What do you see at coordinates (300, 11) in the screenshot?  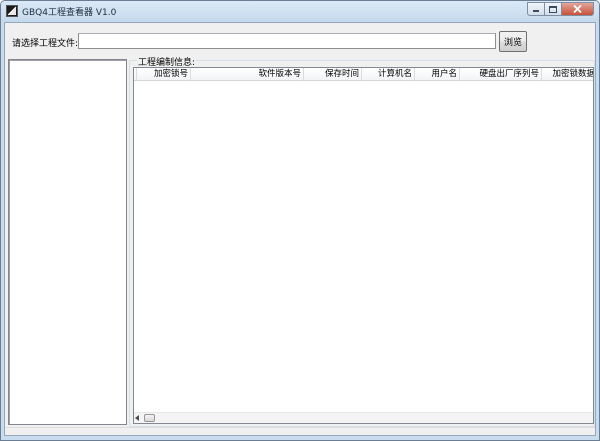 I see `title-bar: GBQ4工程查看器 V1.0` at bounding box center [300, 11].